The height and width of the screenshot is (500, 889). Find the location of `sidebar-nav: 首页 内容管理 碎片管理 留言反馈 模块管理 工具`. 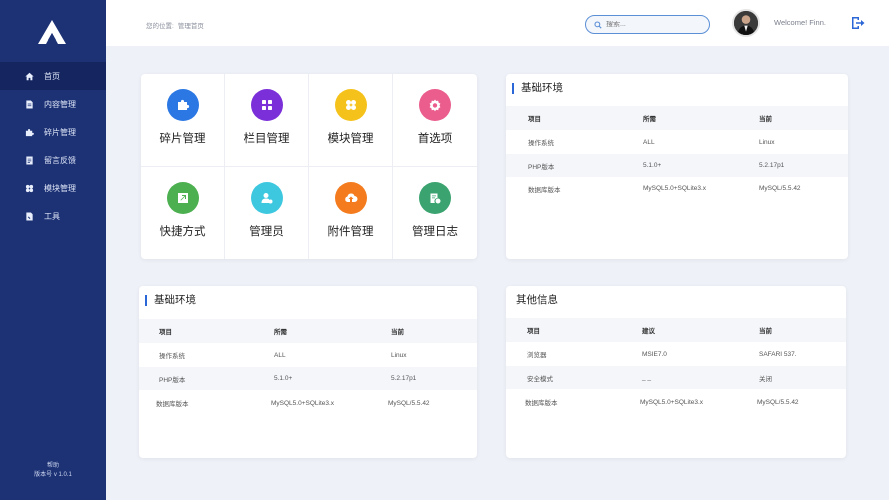

sidebar-nav: 首页 内容管理 碎片管理 留言反馈 模块管理 工具 is located at coordinates (53, 146).